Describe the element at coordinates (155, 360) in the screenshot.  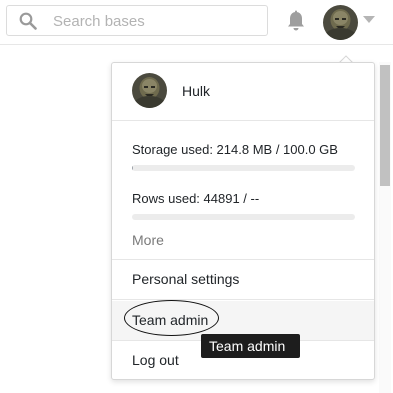
I see `menu-item-label: Log out` at that location.